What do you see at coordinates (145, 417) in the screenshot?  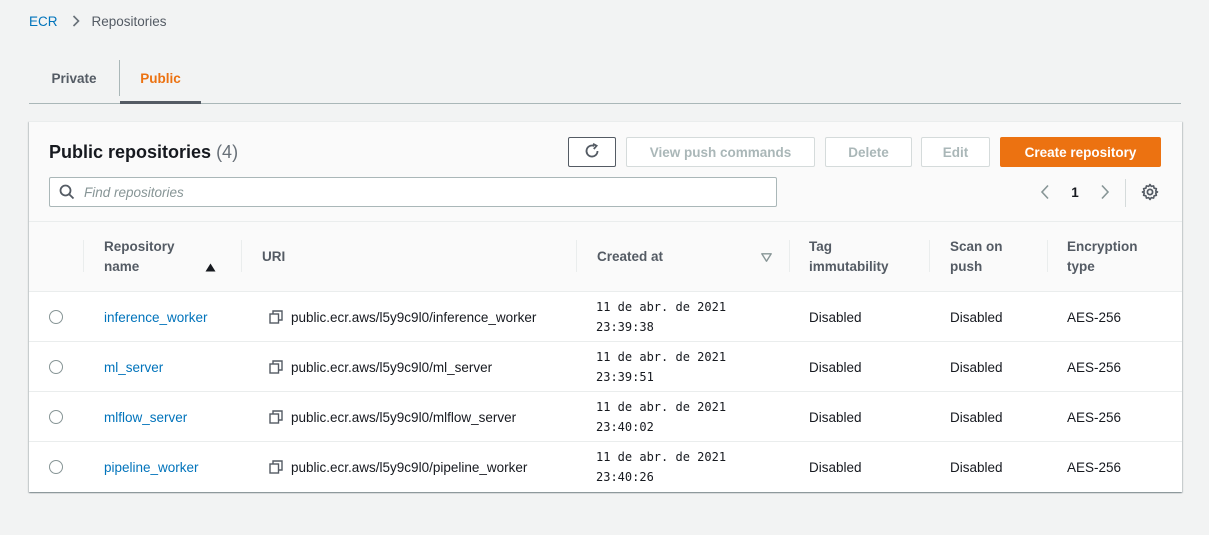 I see `repository-name-link: mlflow_server` at bounding box center [145, 417].